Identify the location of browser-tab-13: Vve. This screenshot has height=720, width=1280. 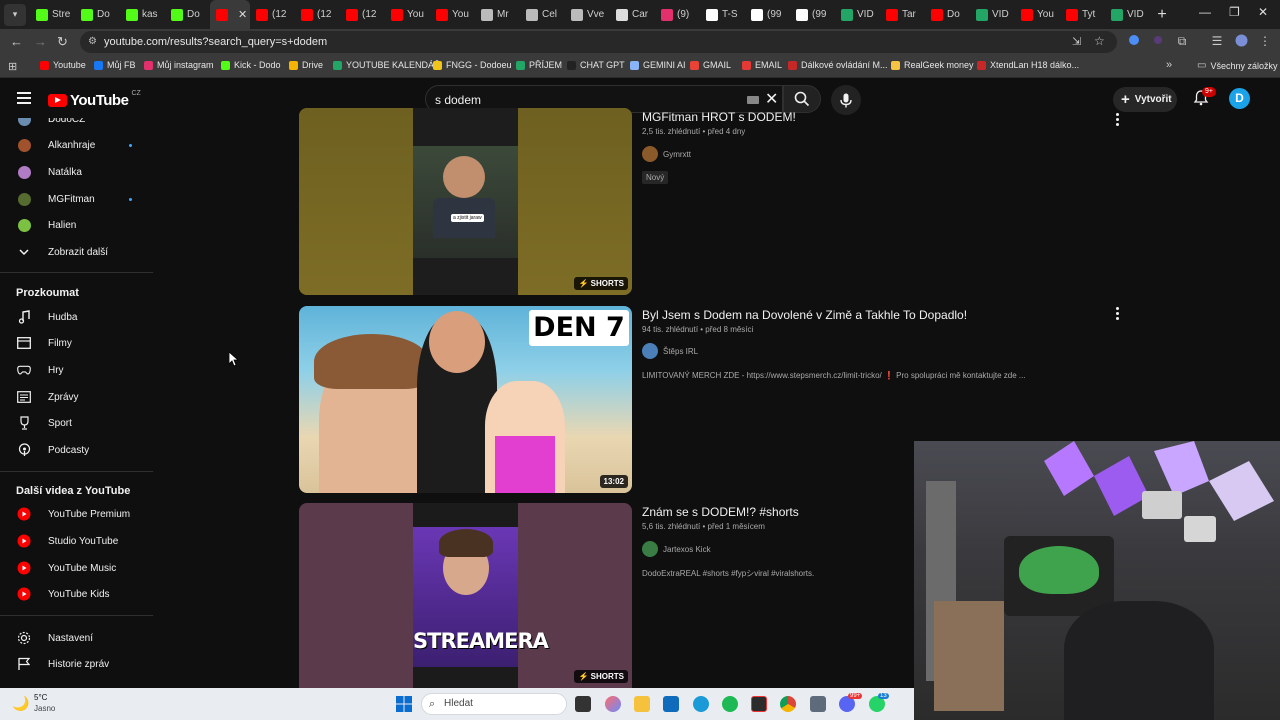
(587, 14).